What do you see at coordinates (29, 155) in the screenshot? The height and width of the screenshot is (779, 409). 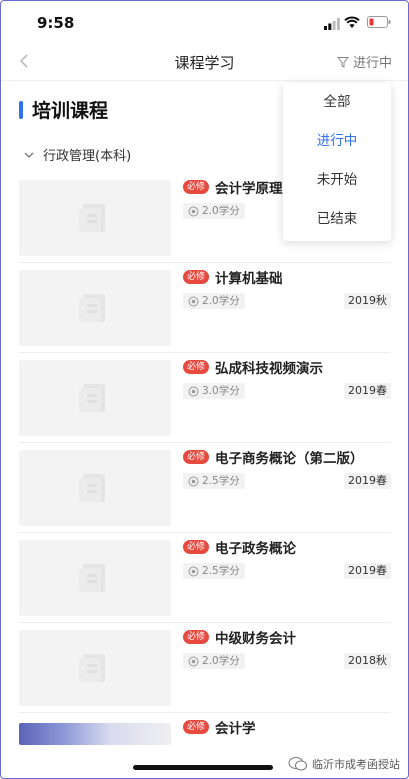 I see `chevron-down-icon` at bounding box center [29, 155].